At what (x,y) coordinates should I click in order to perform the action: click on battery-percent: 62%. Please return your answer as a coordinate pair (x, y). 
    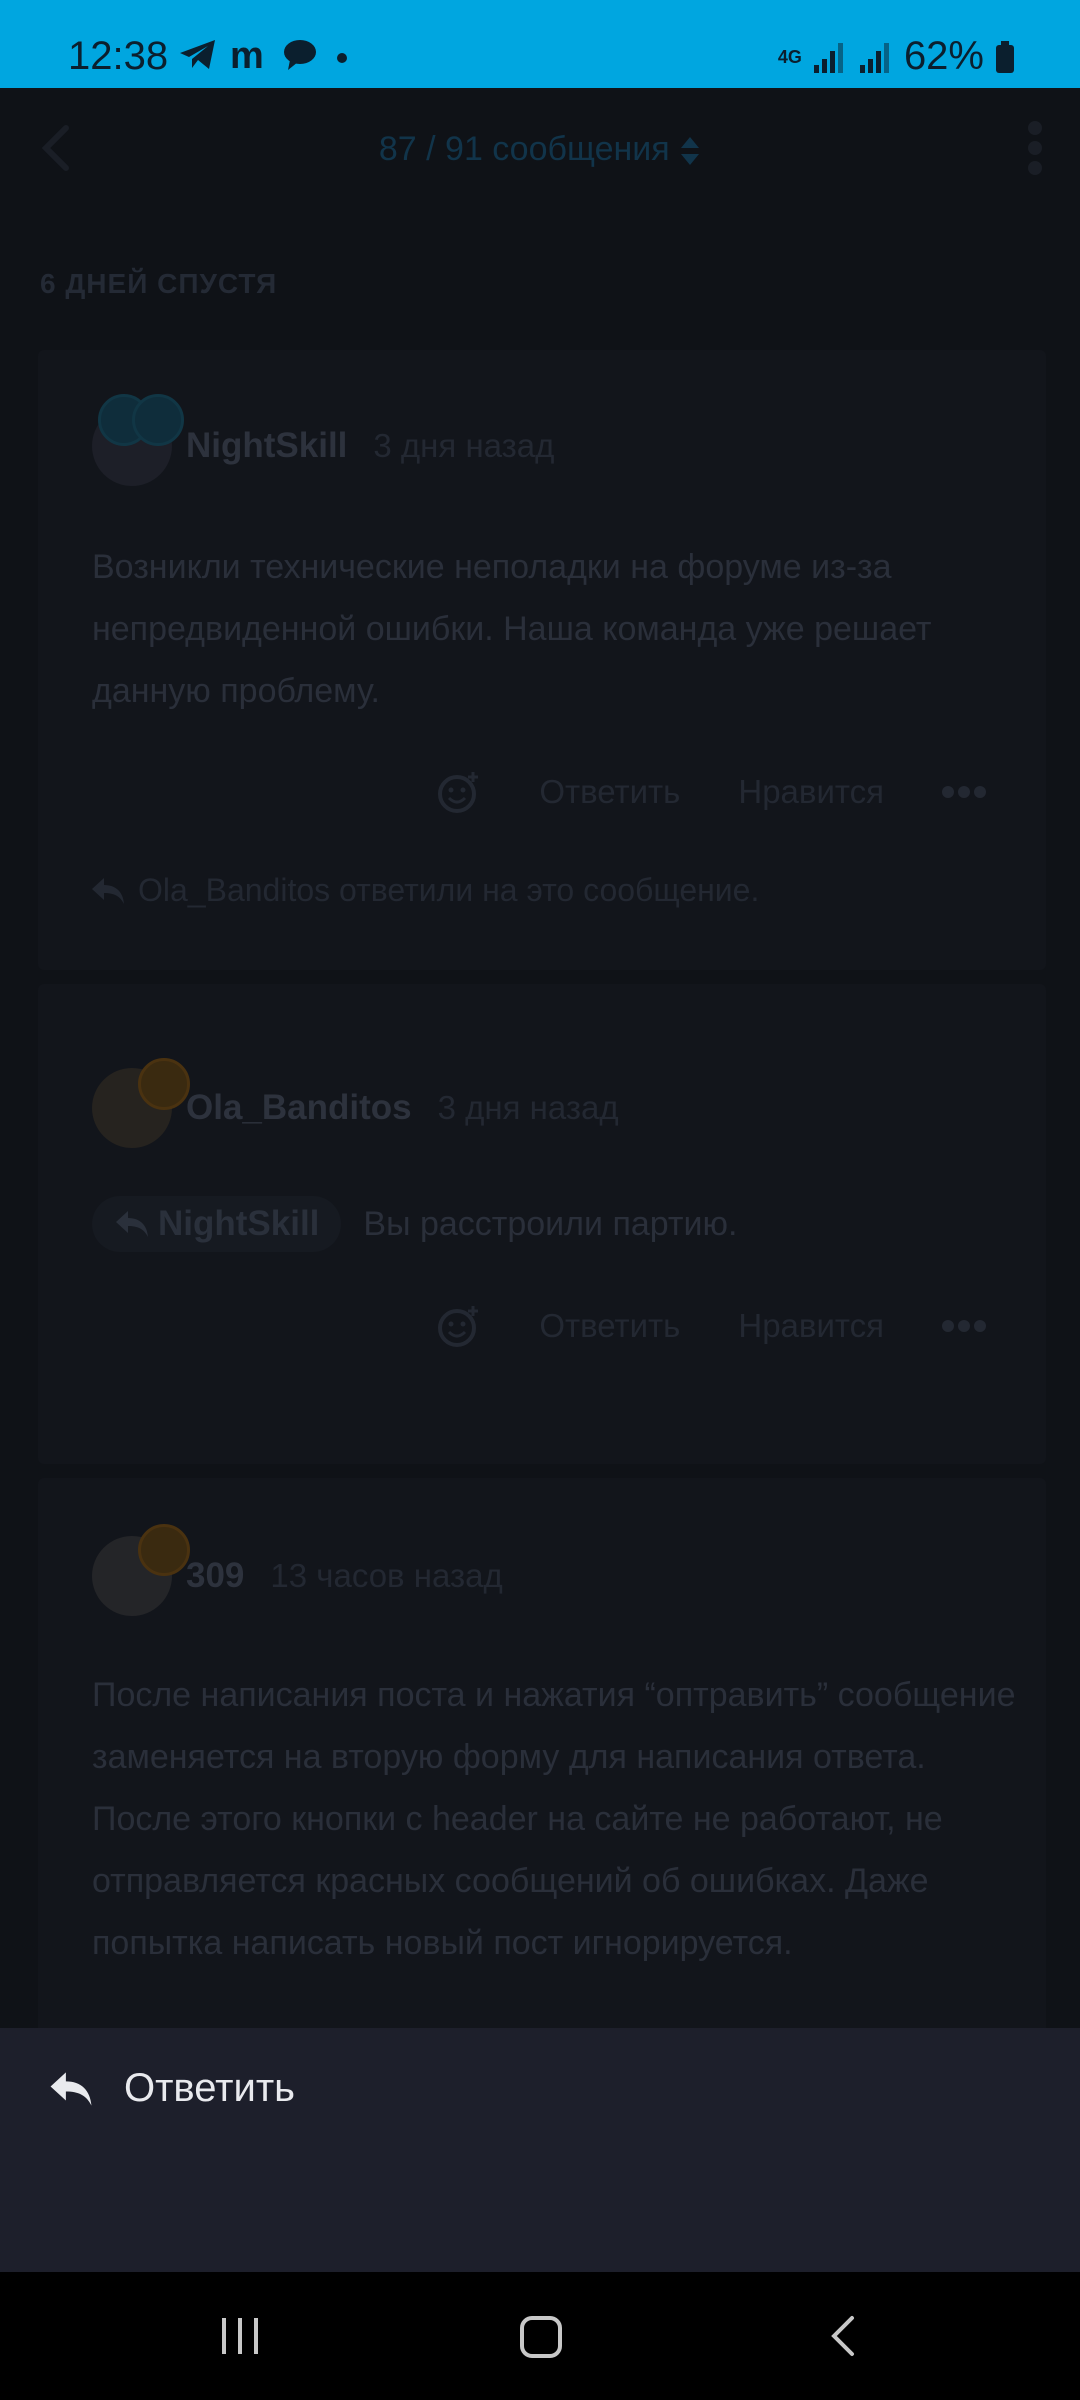
    Looking at the image, I should click on (943, 56).